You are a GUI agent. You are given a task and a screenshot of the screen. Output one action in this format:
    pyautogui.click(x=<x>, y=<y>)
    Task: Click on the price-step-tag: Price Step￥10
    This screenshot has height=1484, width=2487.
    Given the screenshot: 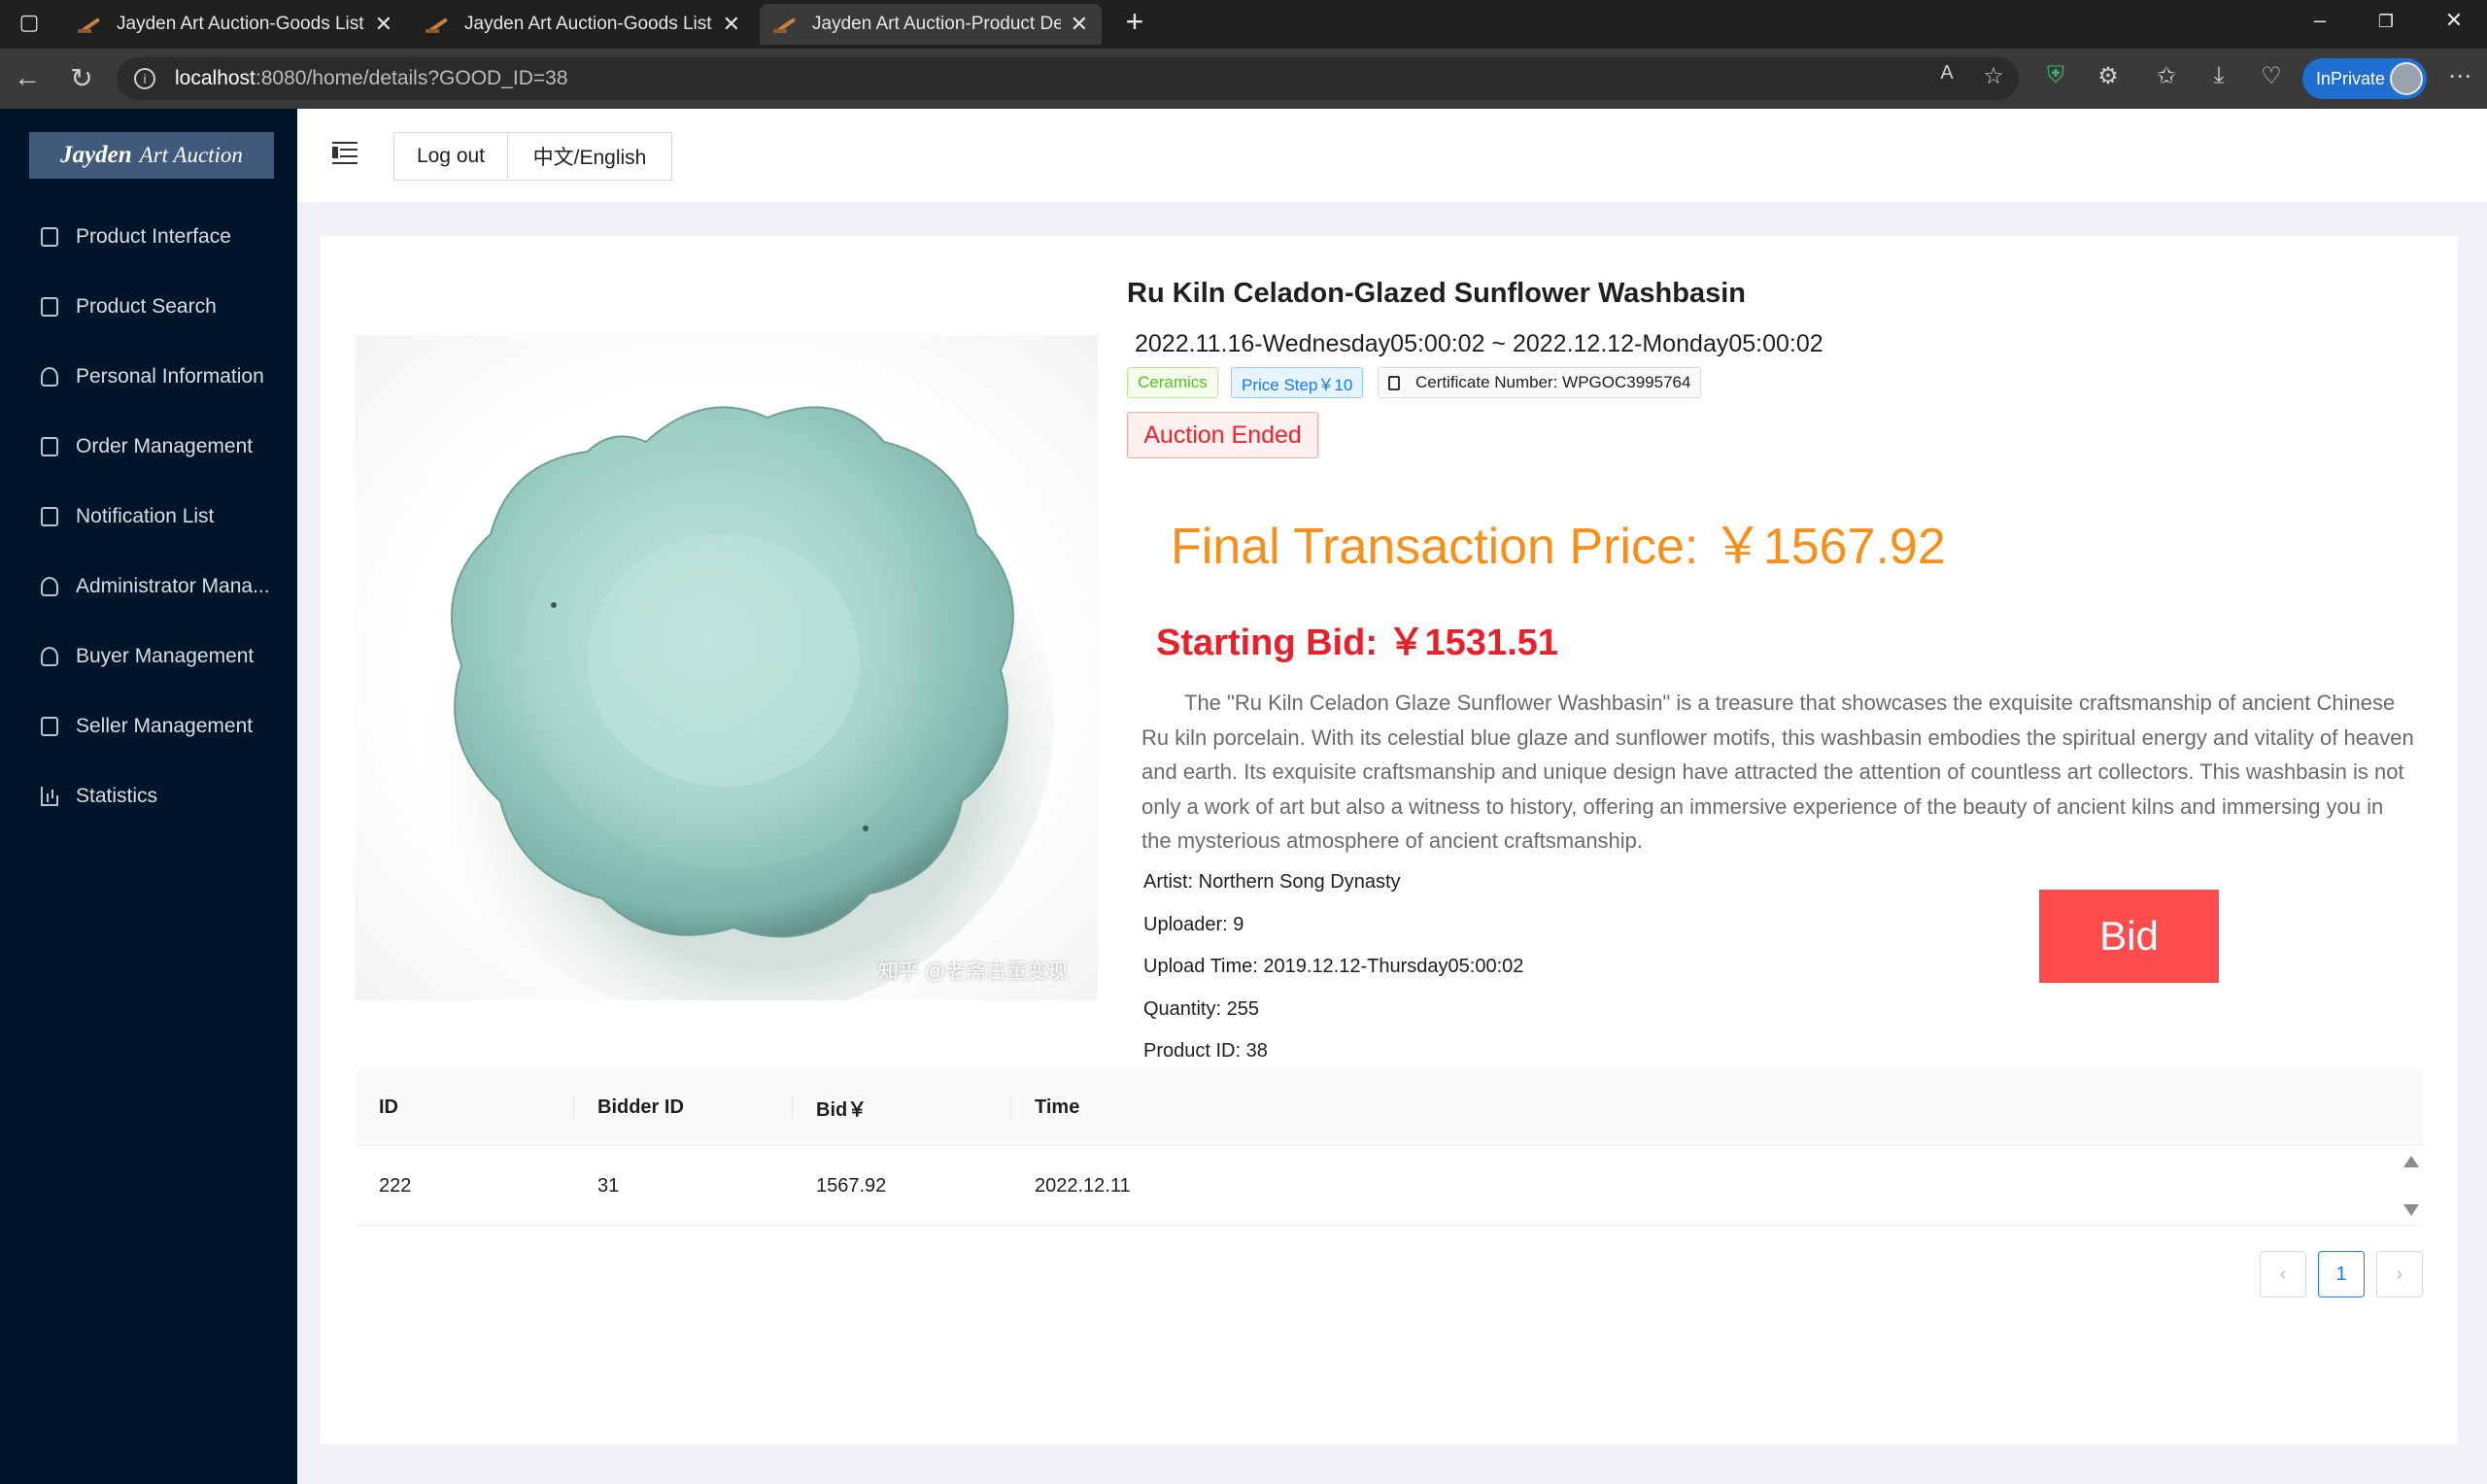 What is the action you would take?
    pyautogui.click(x=1297, y=382)
    